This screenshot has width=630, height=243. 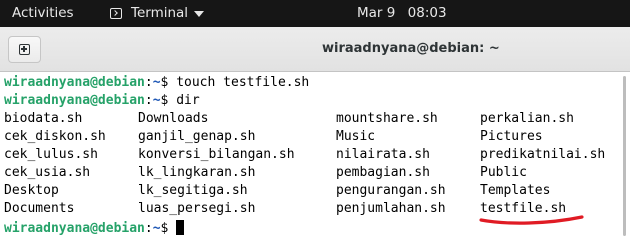 What do you see at coordinates (315, 13) in the screenshot?
I see `gnome-top-bar: Activities Terminal Mar 9 08:03` at bounding box center [315, 13].